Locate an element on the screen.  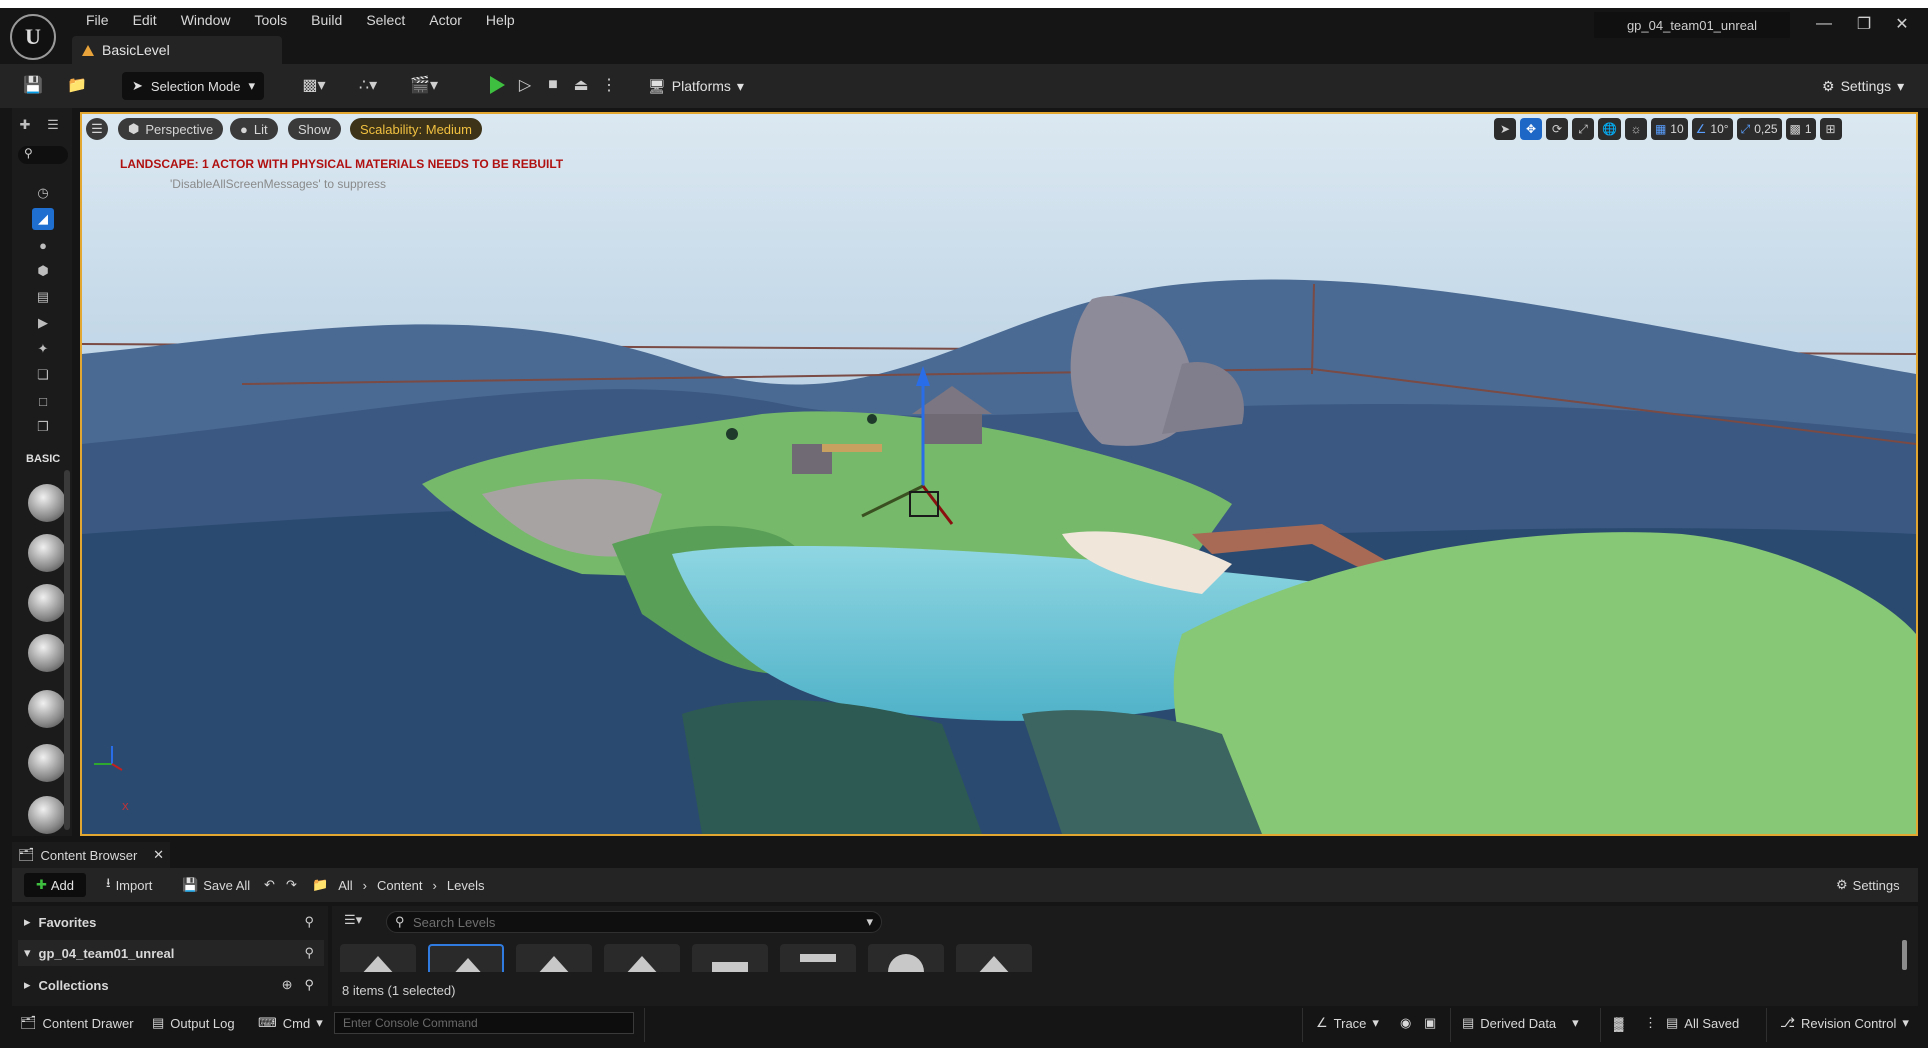
close-window-icon: ✕ is located at coordinates (1902, 24).